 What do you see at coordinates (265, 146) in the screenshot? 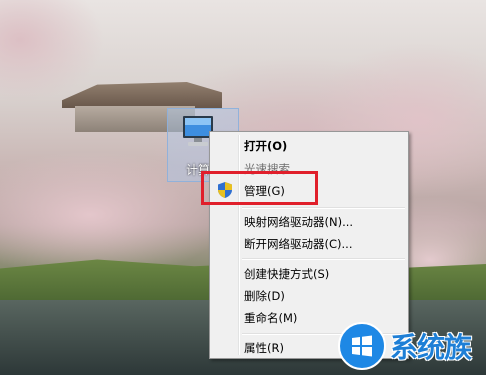
I see `menu-item-open: 打开(O)` at bounding box center [265, 146].